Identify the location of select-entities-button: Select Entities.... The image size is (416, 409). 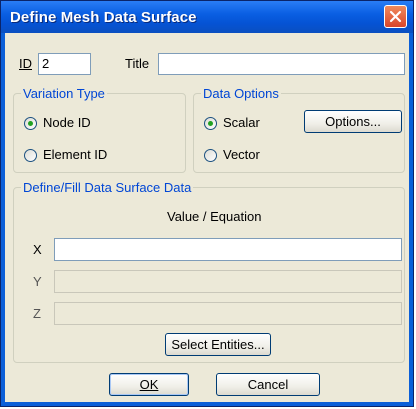
(218, 344).